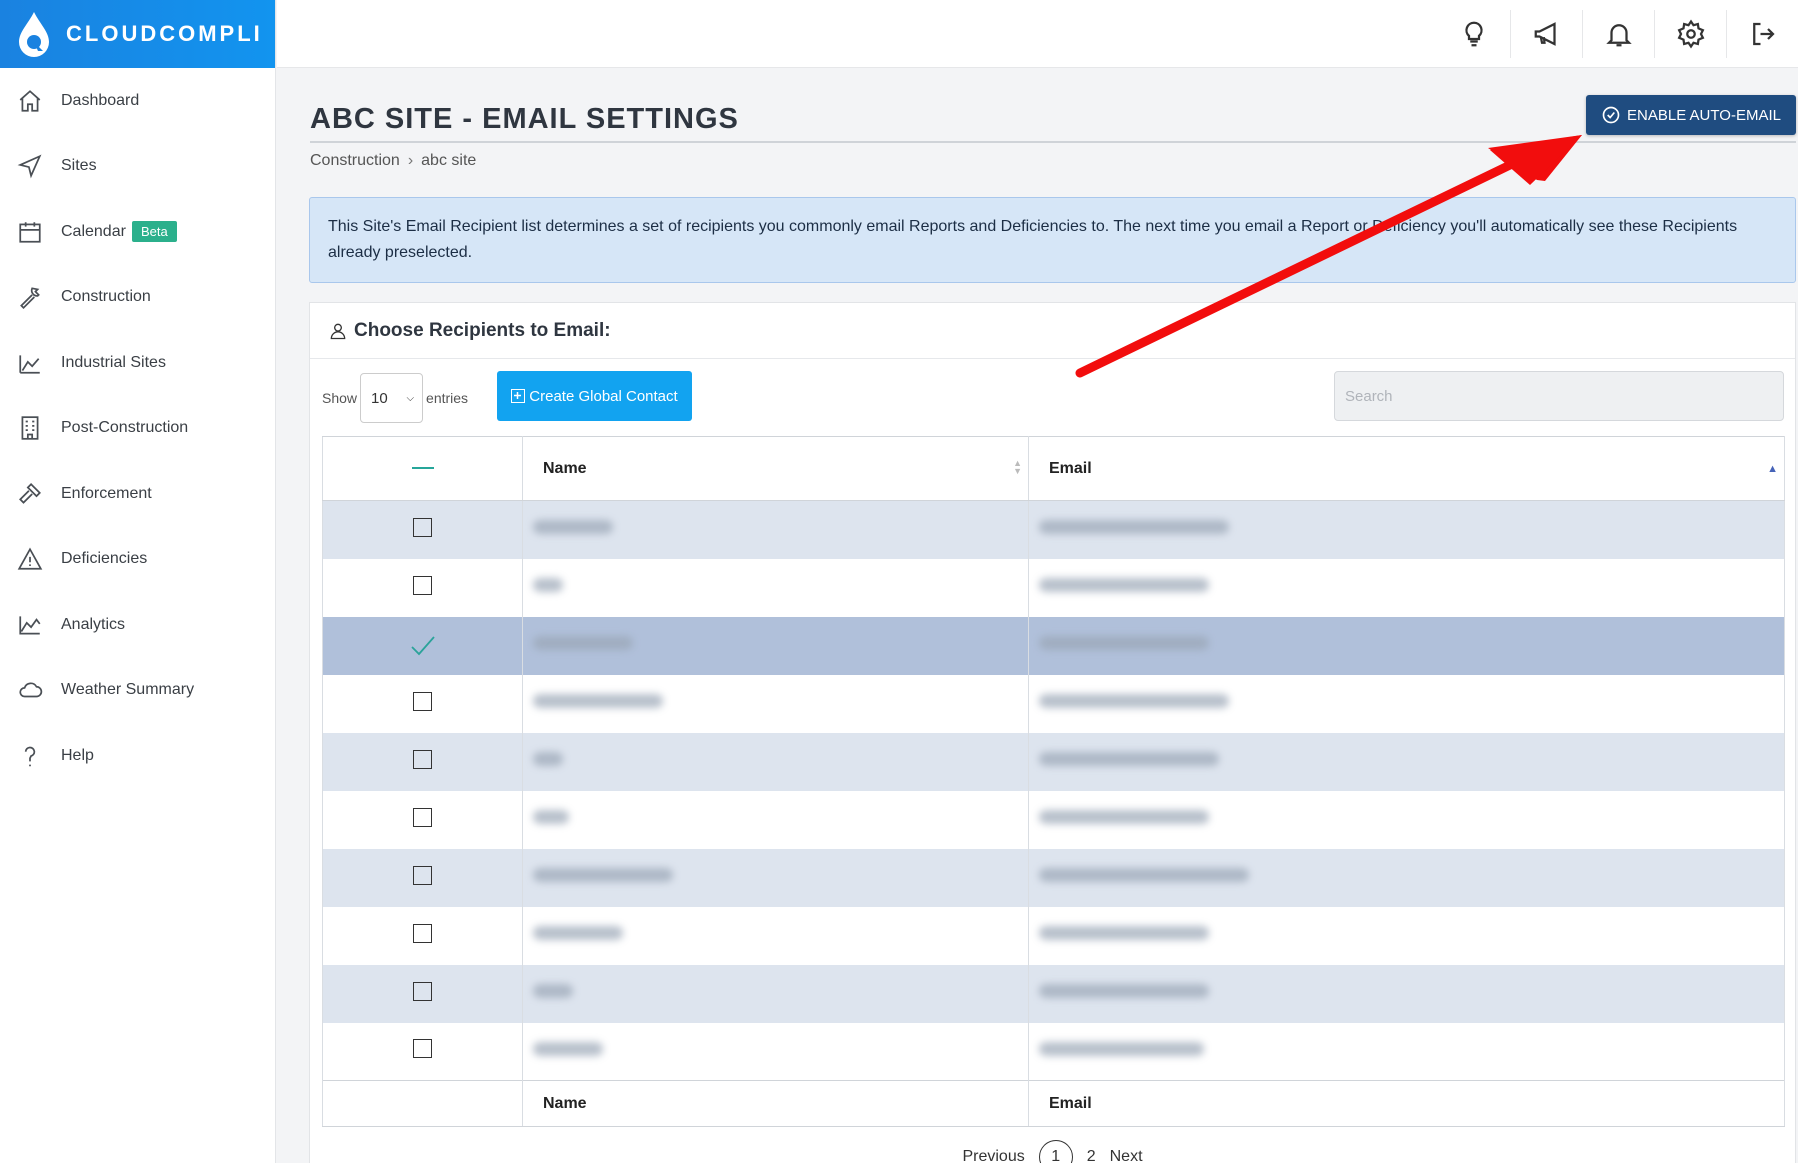  What do you see at coordinates (340, 398) in the screenshot?
I see `show-label: Show` at bounding box center [340, 398].